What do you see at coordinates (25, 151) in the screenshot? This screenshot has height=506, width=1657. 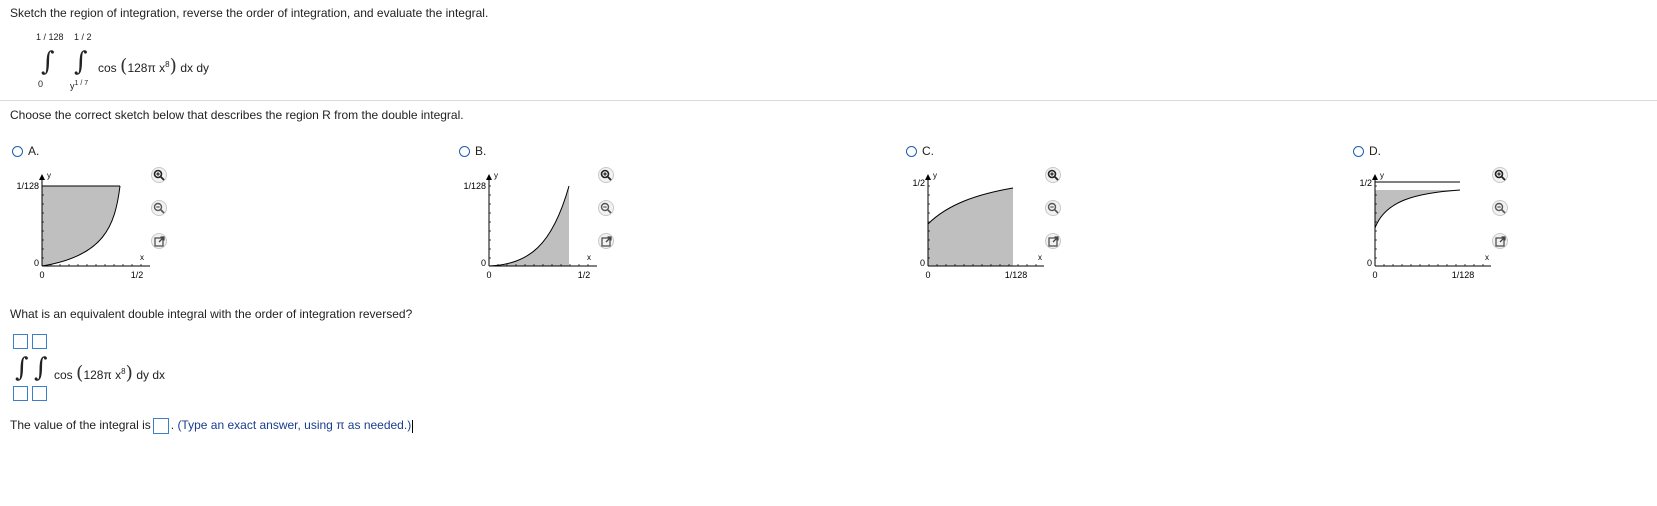 I see `option-radio-a: A.` at bounding box center [25, 151].